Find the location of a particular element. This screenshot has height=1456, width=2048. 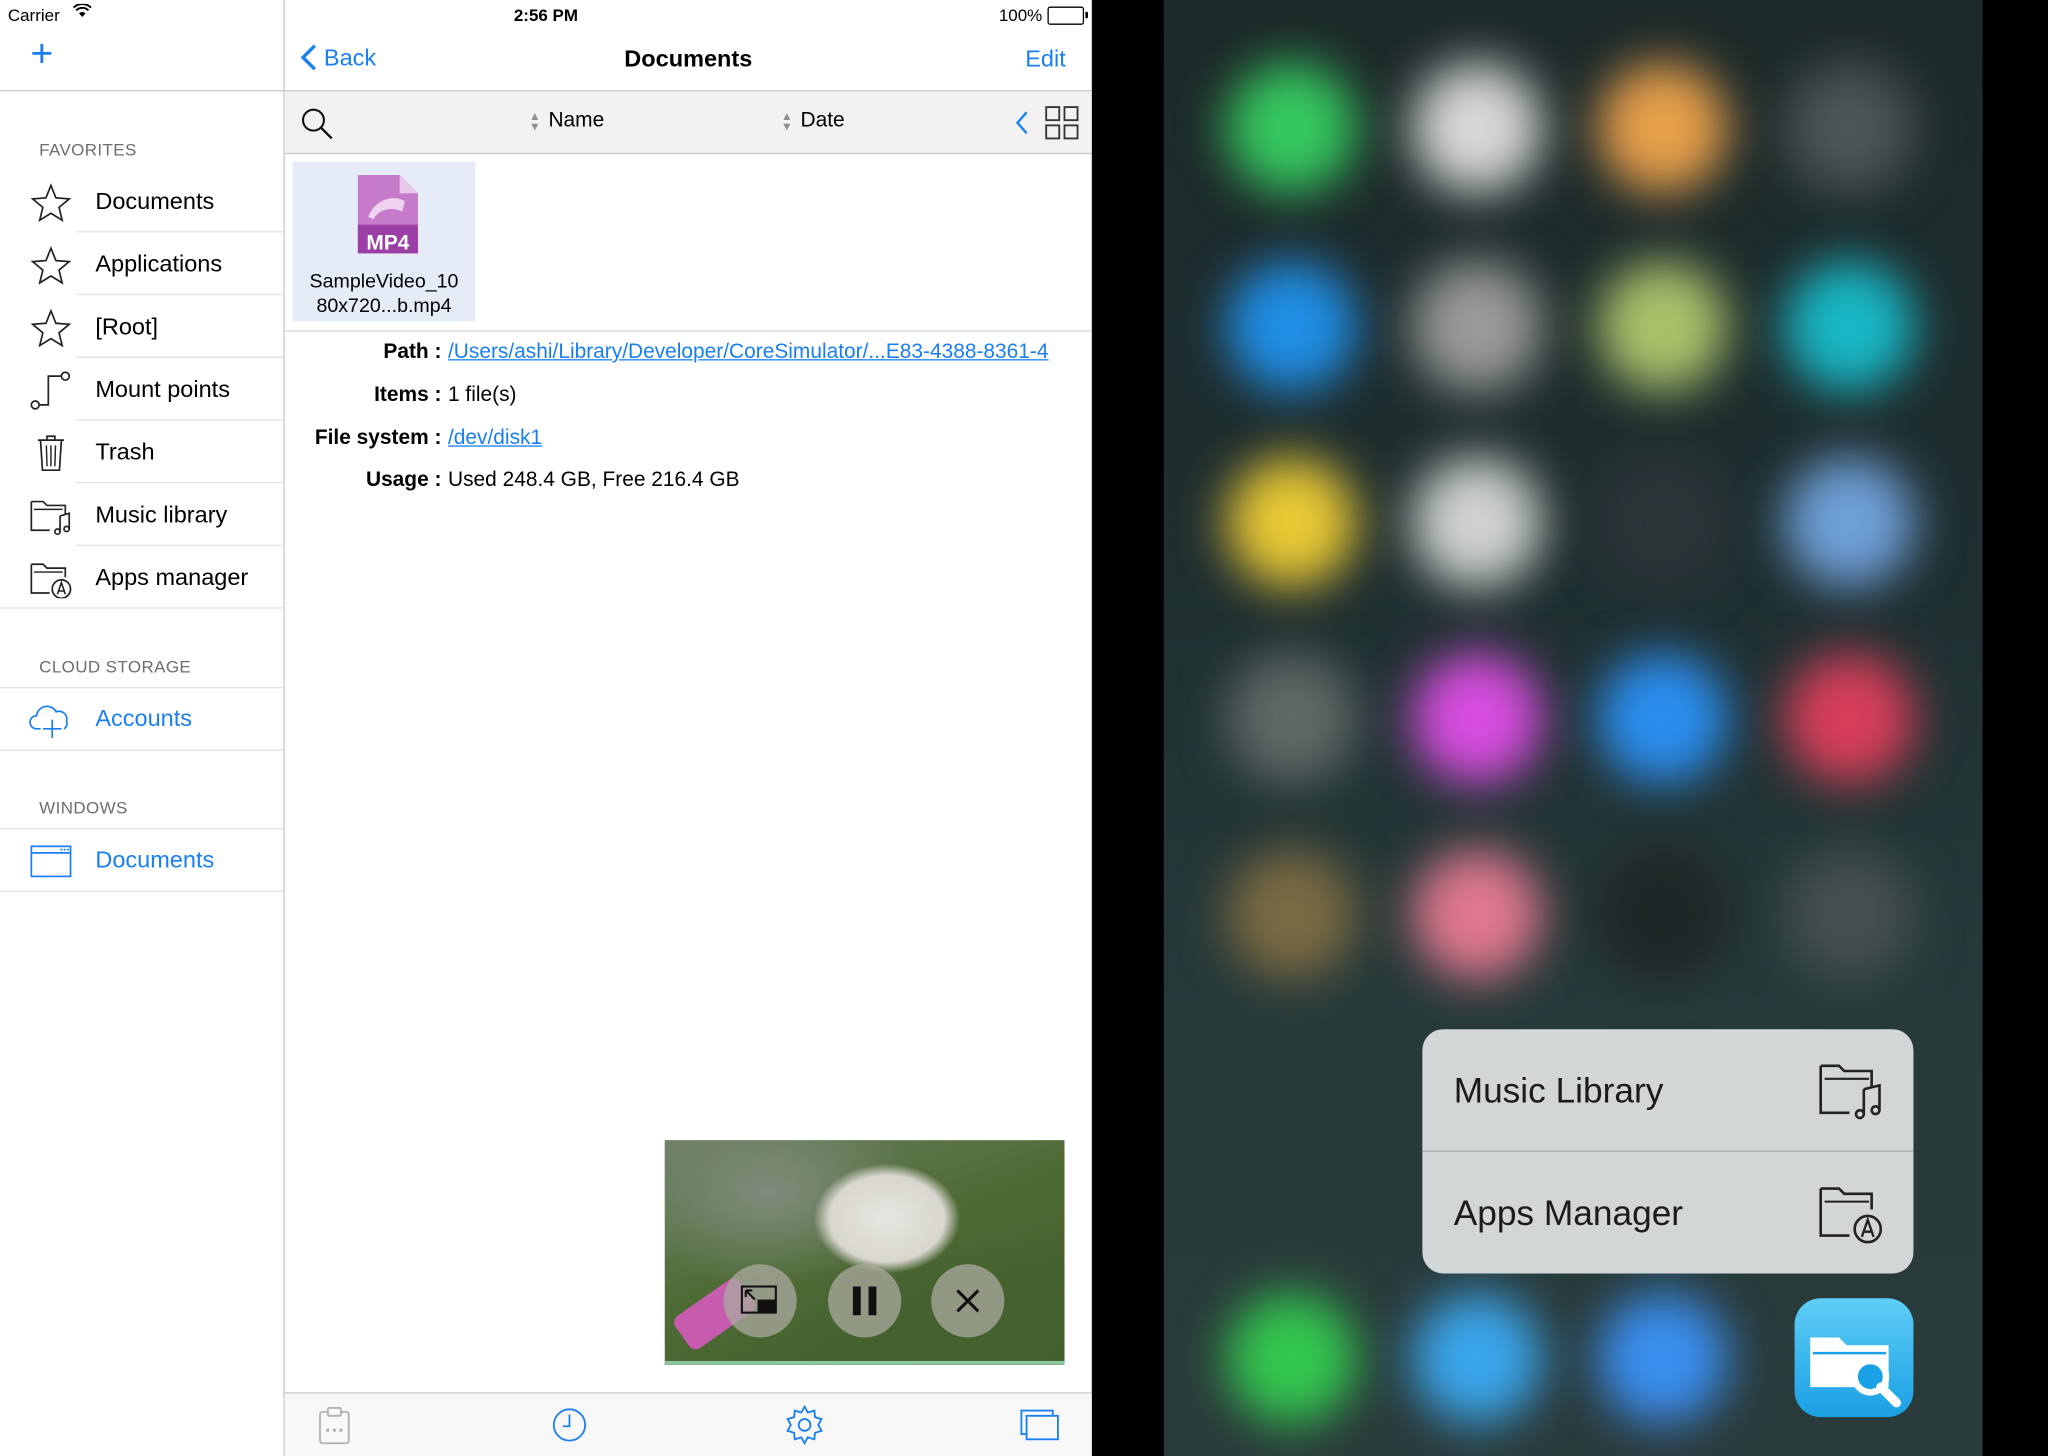

sidebar-item-trash: Trash is located at coordinates (142, 452).